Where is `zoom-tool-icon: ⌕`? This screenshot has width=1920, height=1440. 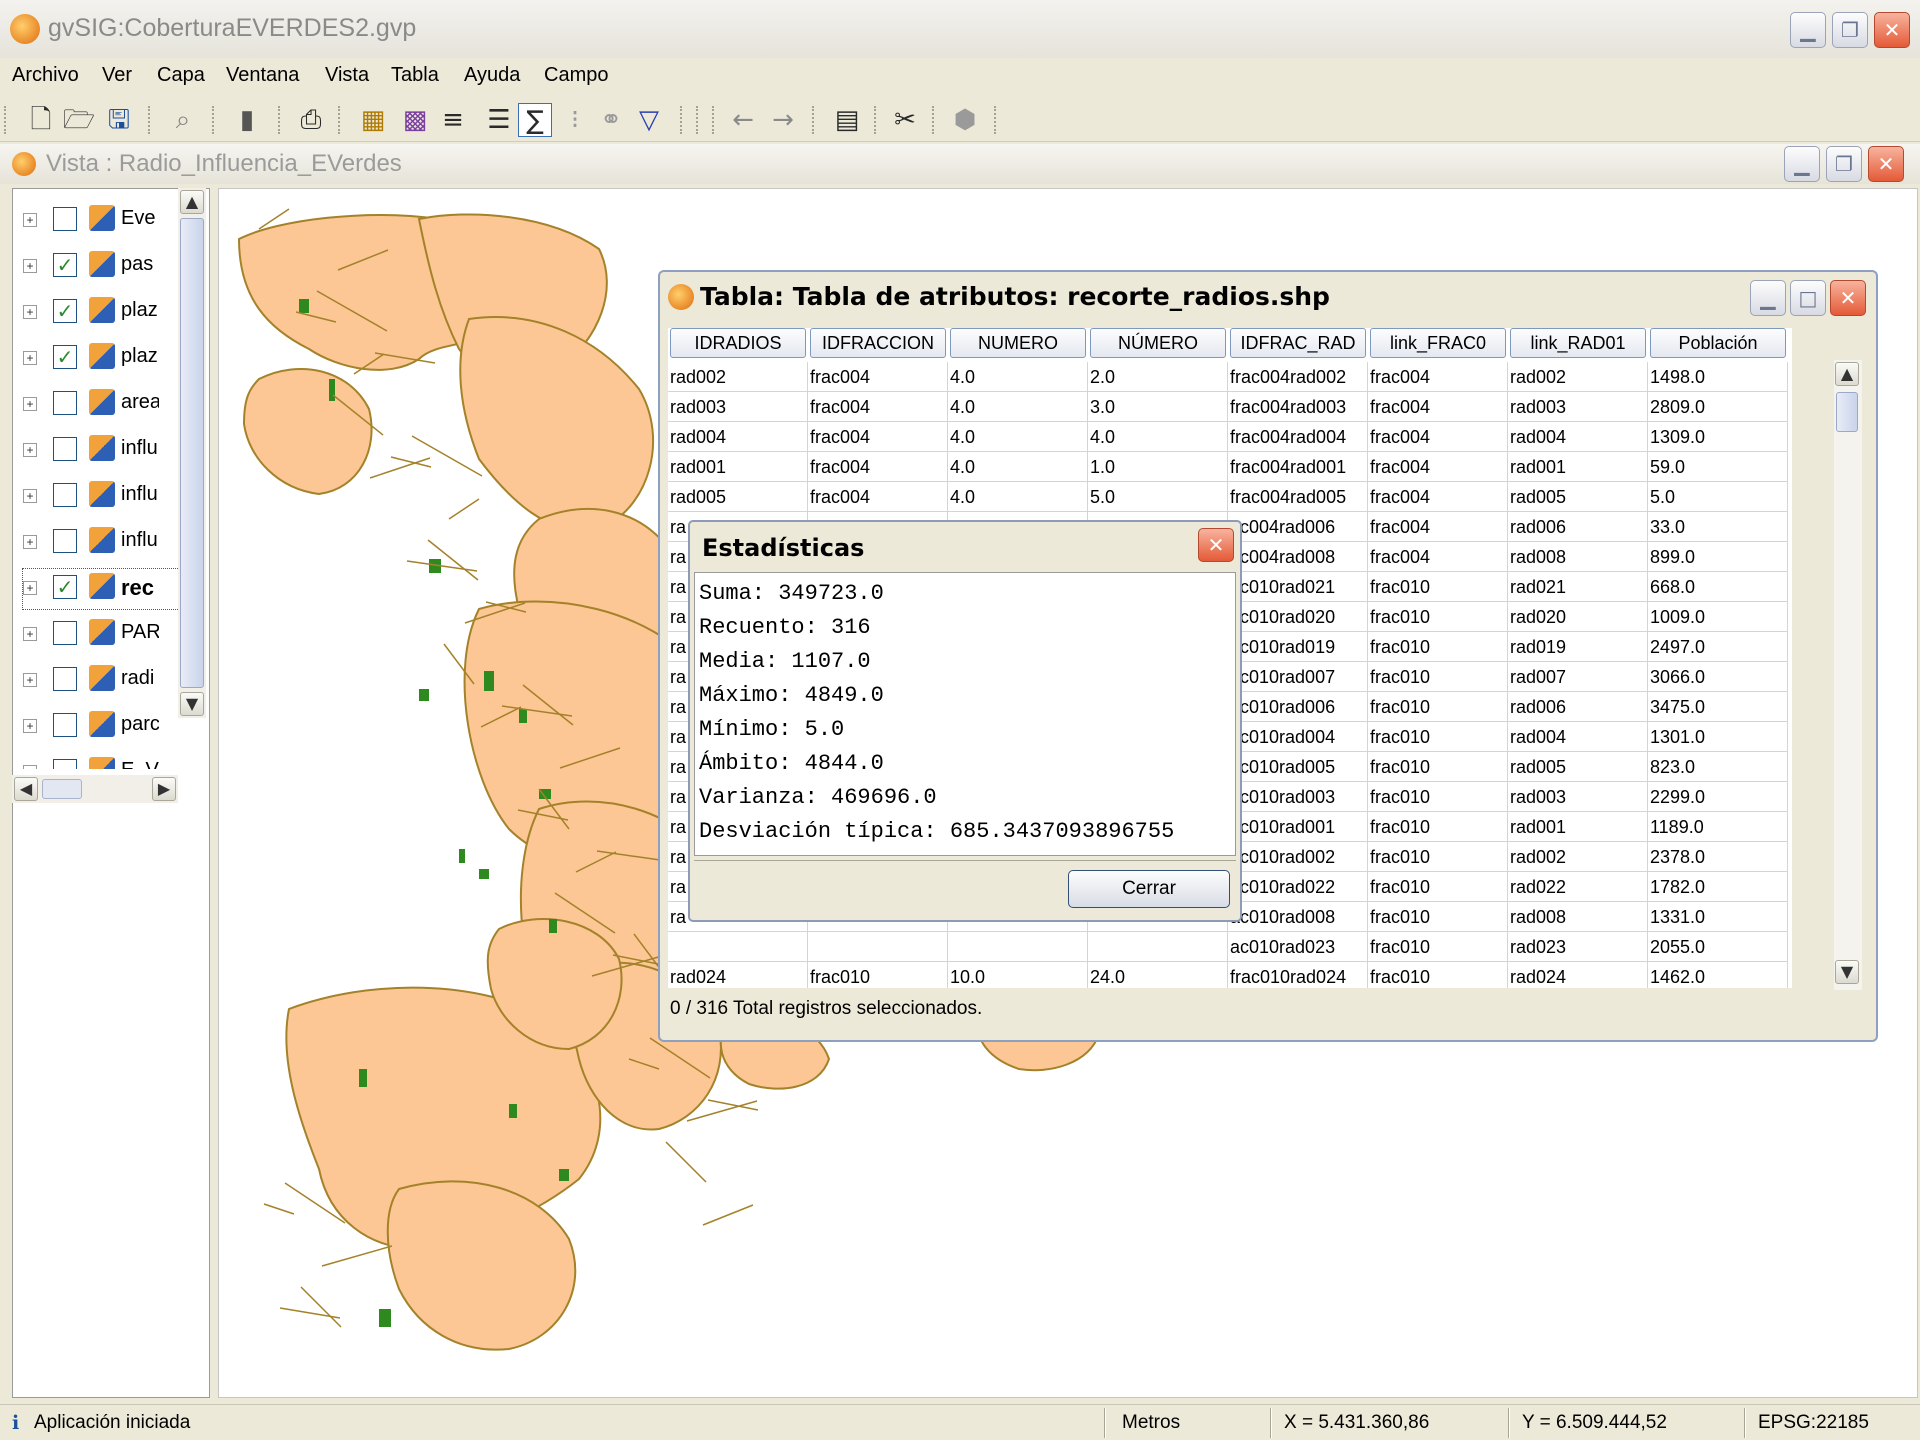 zoom-tool-icon: ⌕ is located at coordinates (183, 120).